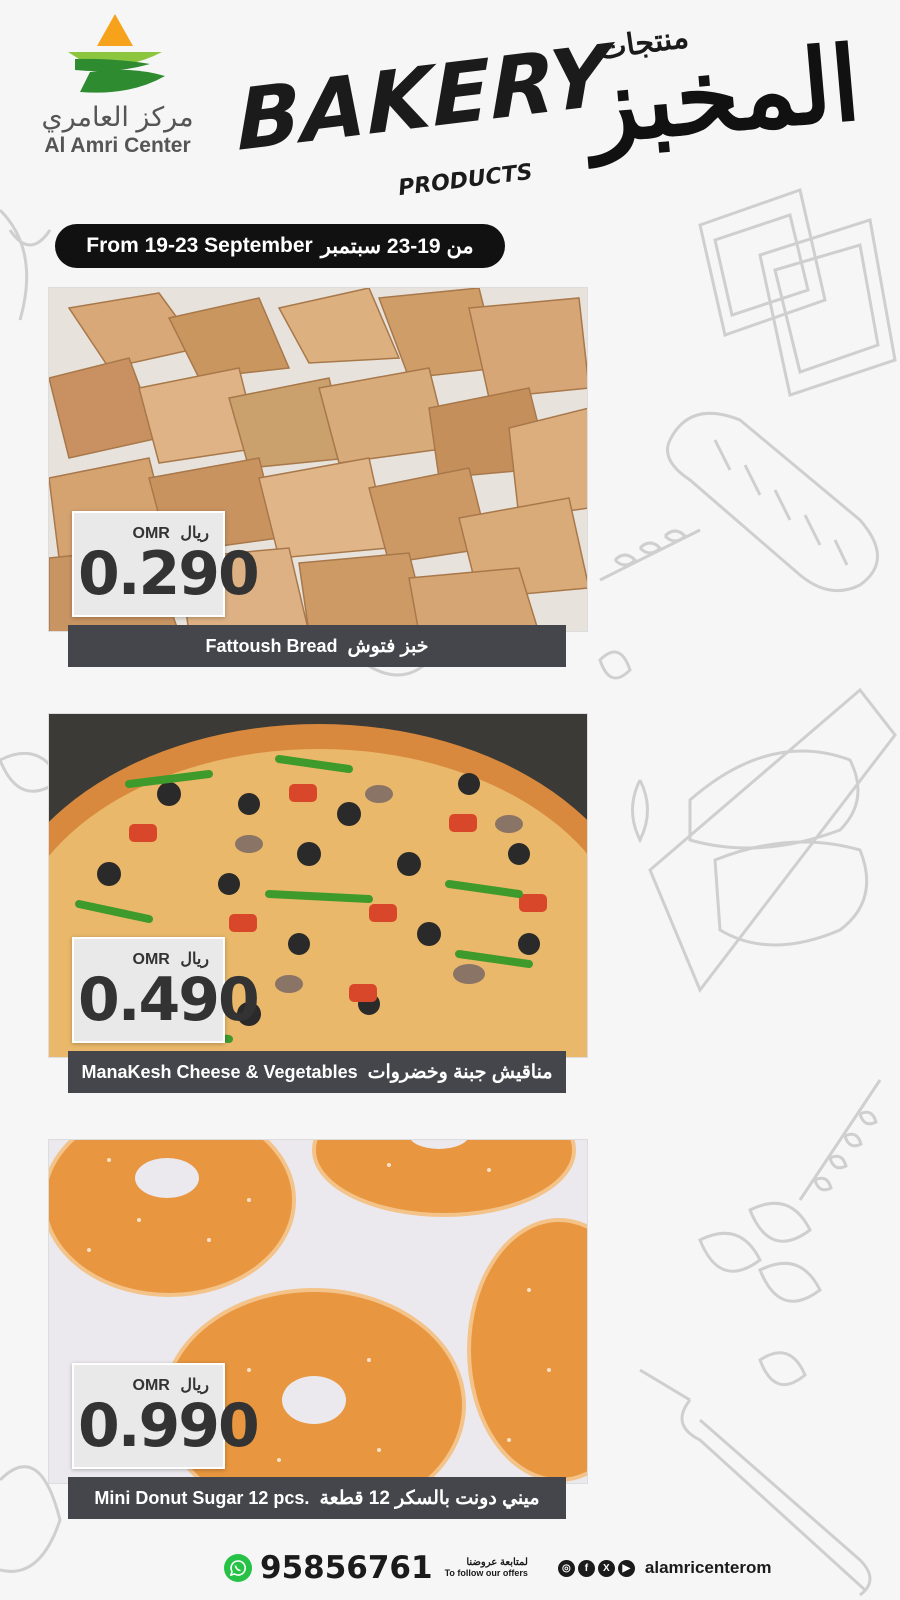  Describe the element at coordinates (117, 145) in the screenshot. I see `brand-name-english: Al Amri Center` at that location.